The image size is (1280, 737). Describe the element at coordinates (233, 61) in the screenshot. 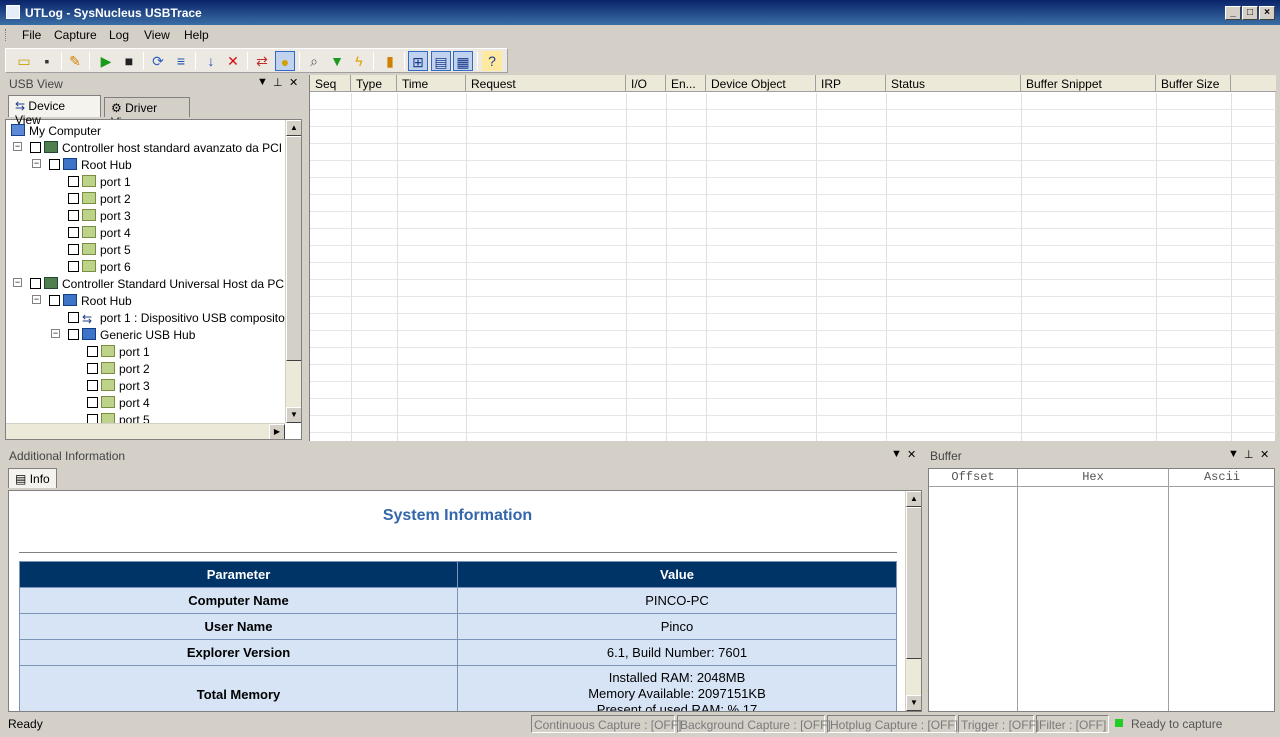

I see `clear-icon: ✕` at that location.